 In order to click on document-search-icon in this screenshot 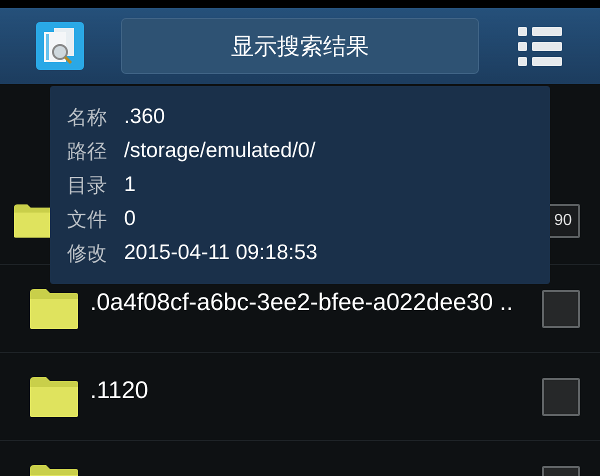, I will do `click(60, 46)`.